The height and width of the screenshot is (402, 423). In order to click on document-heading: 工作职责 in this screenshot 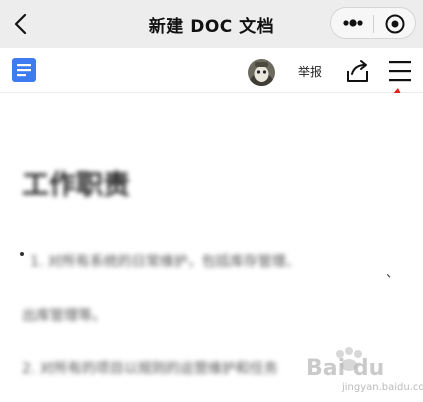, I will do `click(76, 185)`.